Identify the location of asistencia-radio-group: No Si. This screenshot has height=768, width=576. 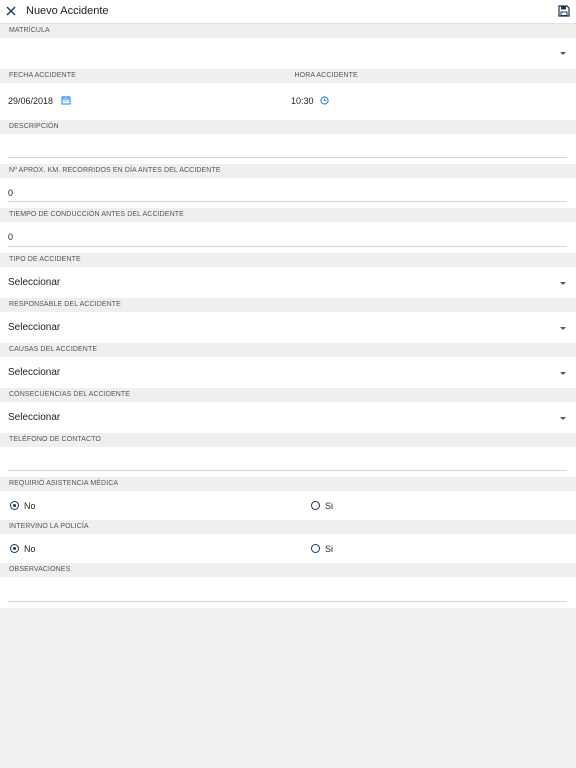
(288, 505).